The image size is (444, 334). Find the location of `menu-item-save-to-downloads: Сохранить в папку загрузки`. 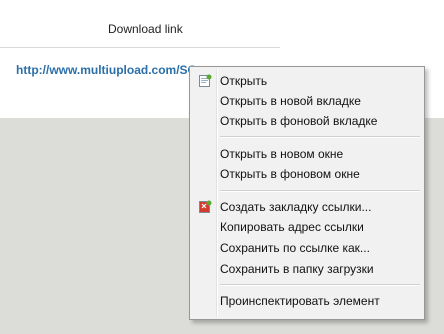

menu-item-save-to-downloads: Сохранить в папку загрузки is located at coordinates (307, 269).